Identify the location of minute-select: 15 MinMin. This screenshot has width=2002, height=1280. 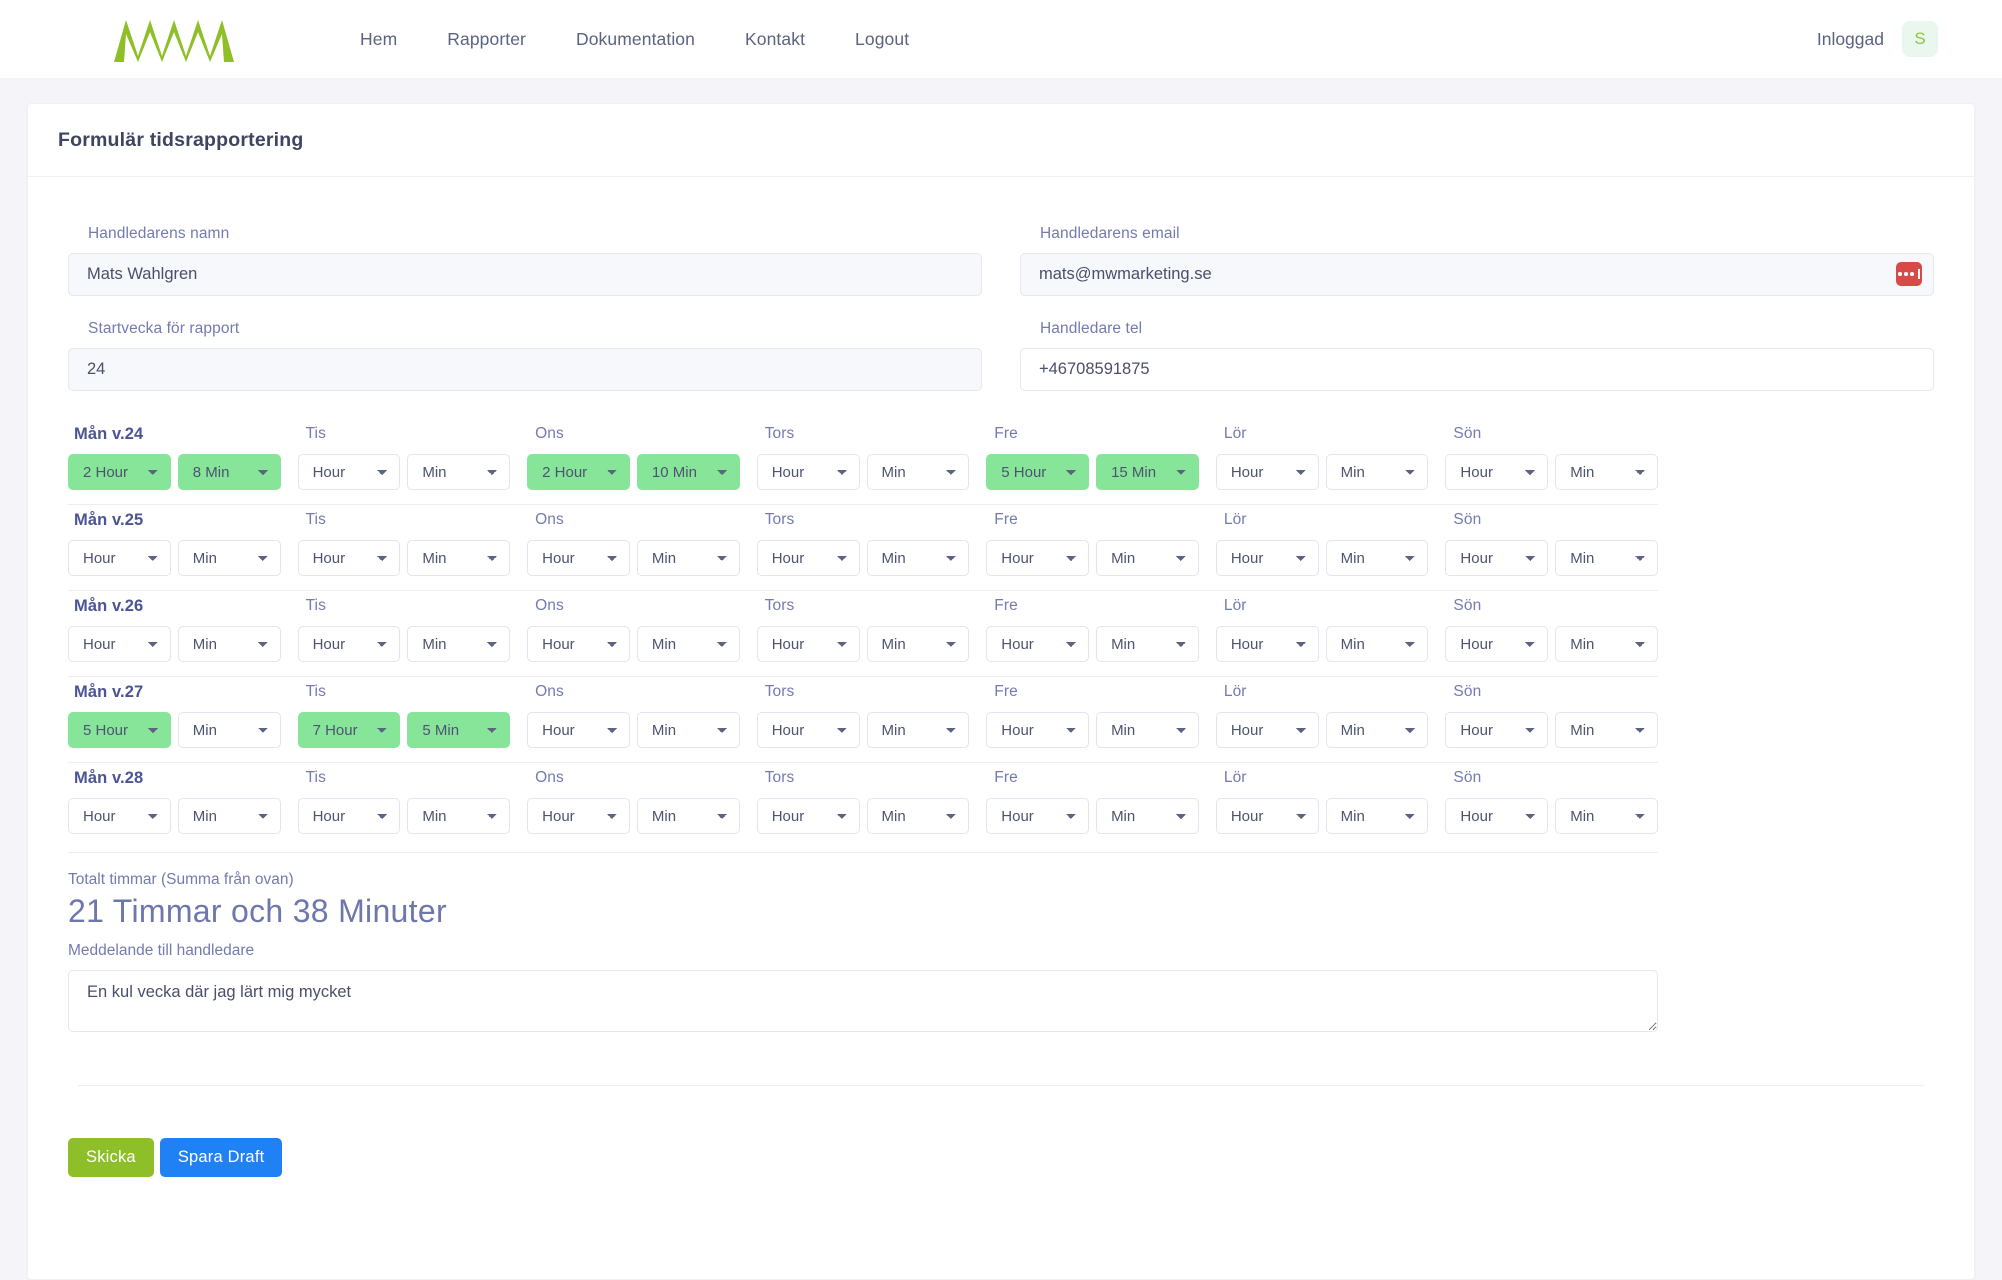
(1147, 472).